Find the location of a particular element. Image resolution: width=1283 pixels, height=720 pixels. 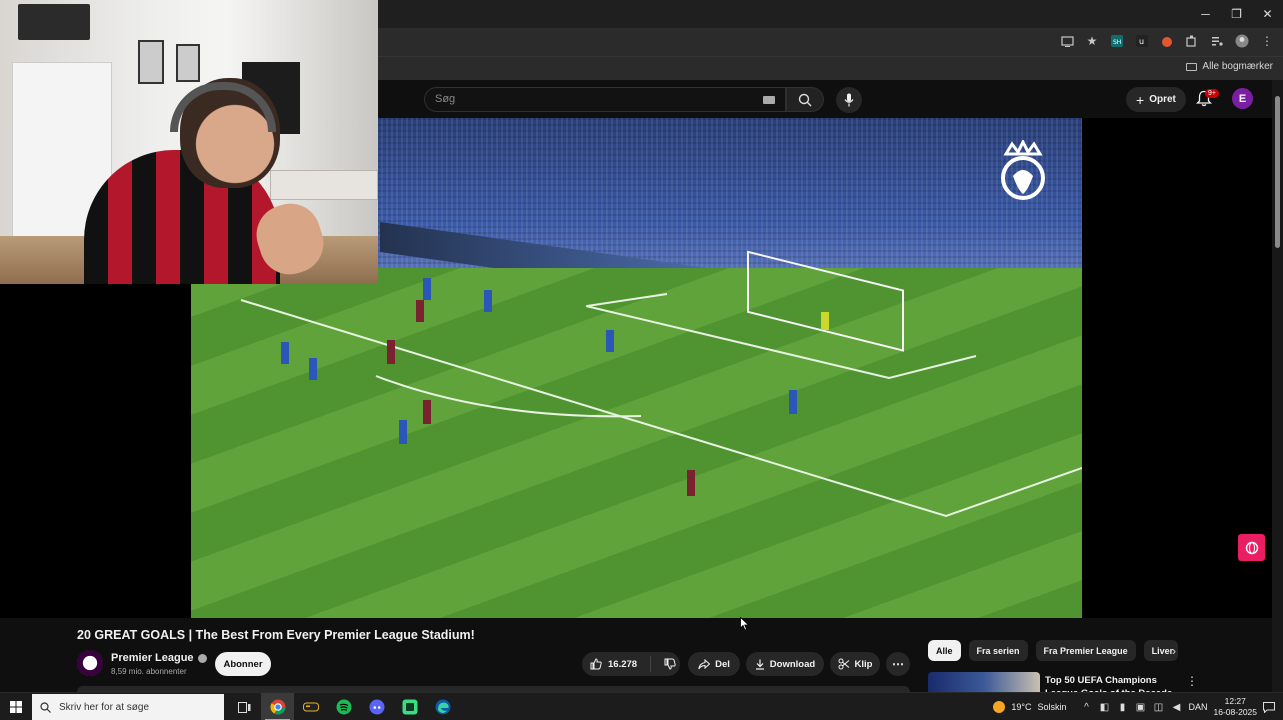

recommended-video-menu-icon: ⋮ is located at coordinates (1192, 681).